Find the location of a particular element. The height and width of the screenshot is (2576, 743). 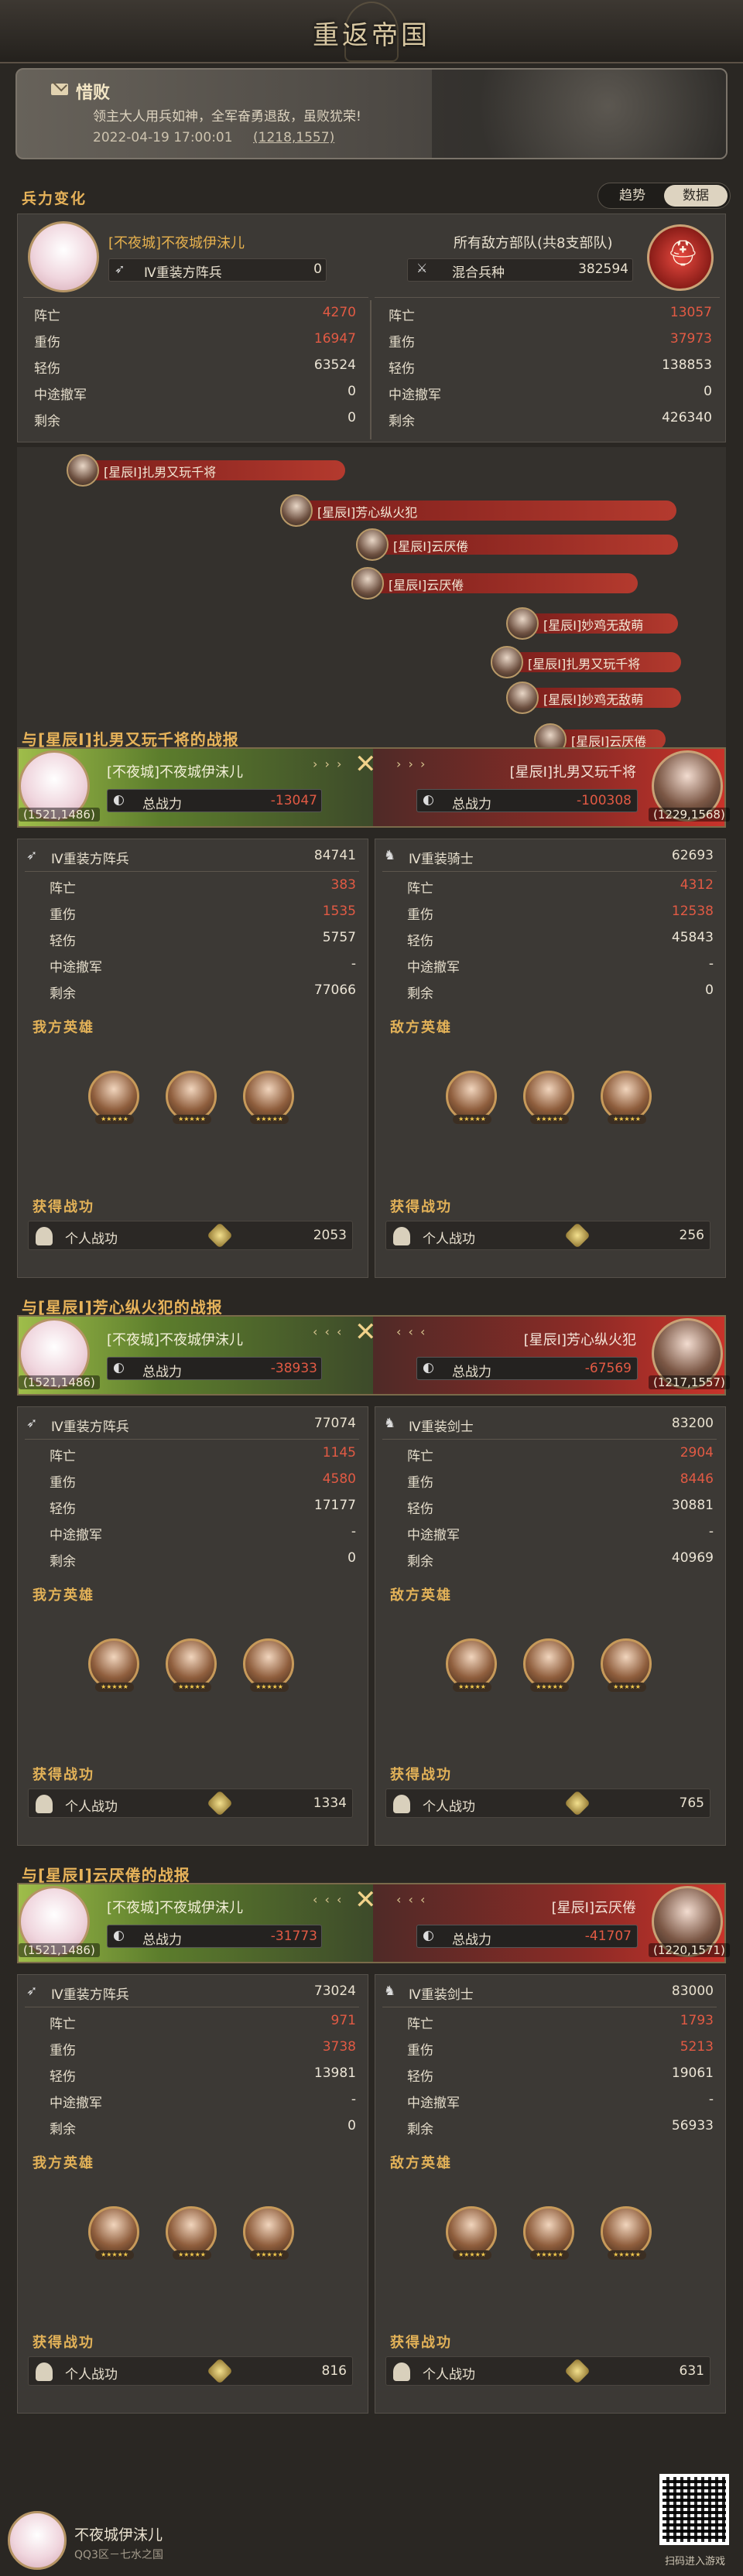

enemy-name: [星辰Ⅰ]扎男又玩千将 is located at coordinates (572, 772).